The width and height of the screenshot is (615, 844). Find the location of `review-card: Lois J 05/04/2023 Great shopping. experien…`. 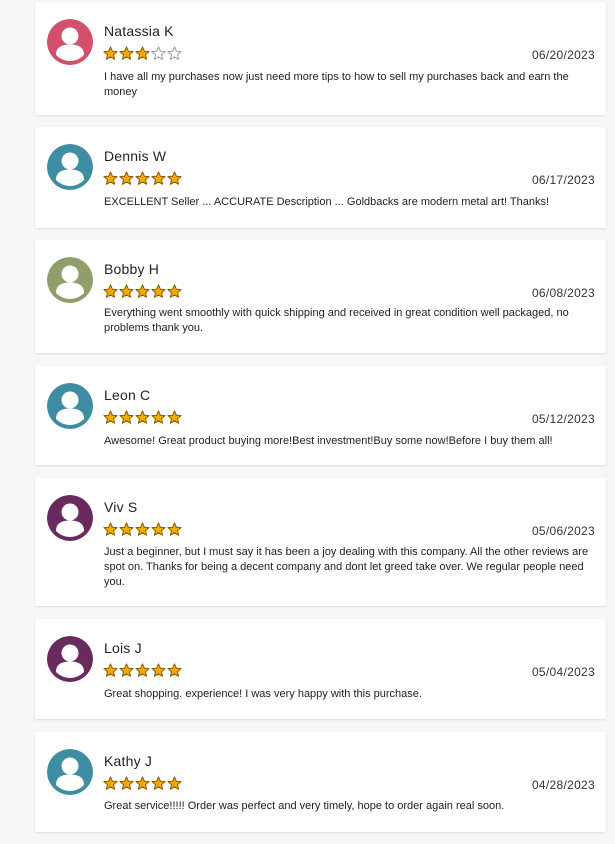

review-card: Lois J 05/04/2023 Great shopping. experien… is located at coordinates (320, 669).